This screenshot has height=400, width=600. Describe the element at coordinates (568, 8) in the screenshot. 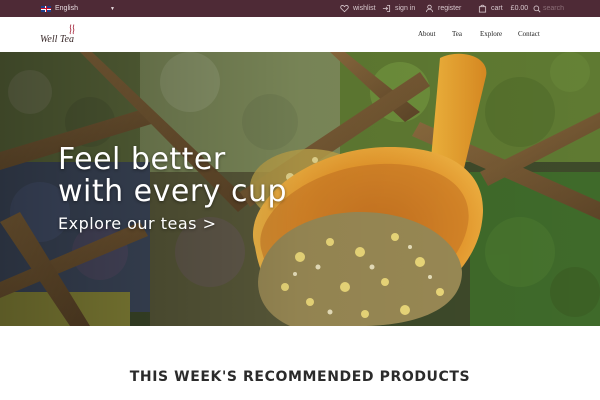

I see `search-input` at that location.